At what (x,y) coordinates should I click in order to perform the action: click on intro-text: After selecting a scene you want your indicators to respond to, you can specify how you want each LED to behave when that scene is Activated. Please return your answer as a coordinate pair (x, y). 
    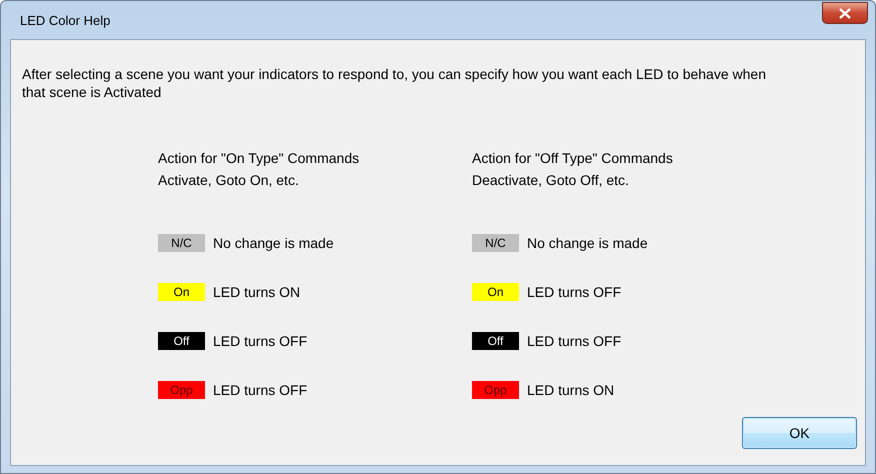
    Looking at the image, I should click on (394, 83).